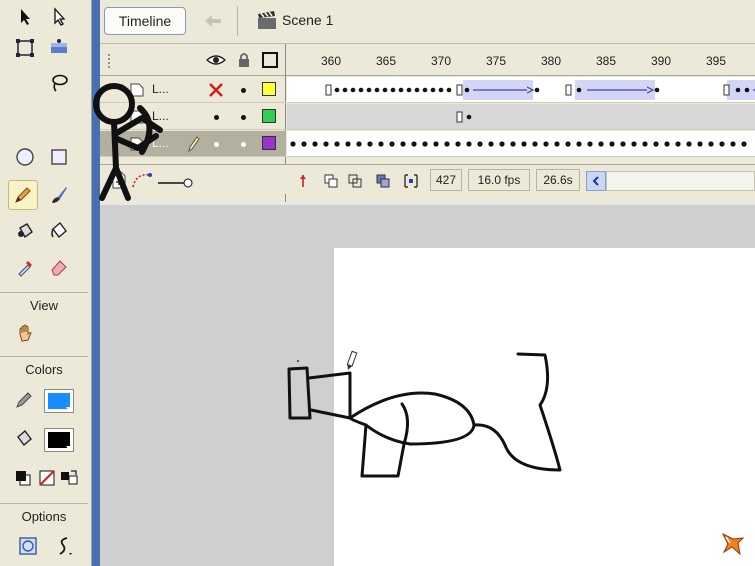  Describe the element at coordinates (23, 478) in the screenshot. I see `default-colors-button` at that location.